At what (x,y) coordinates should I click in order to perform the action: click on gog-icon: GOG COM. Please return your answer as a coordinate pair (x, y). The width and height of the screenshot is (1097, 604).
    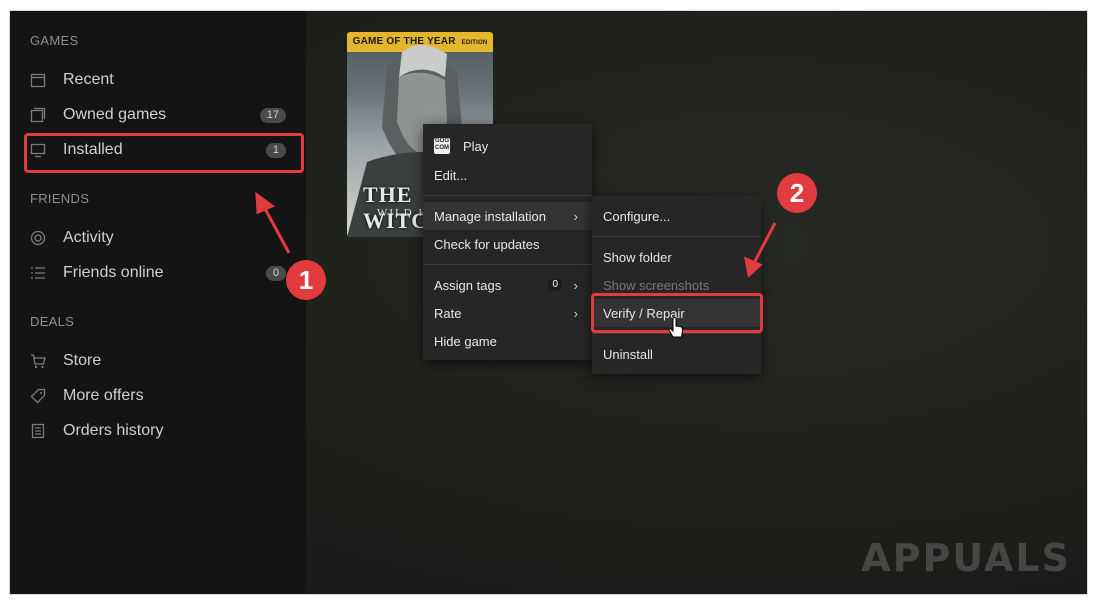
    Looking at the image, I should click on (442, 146).